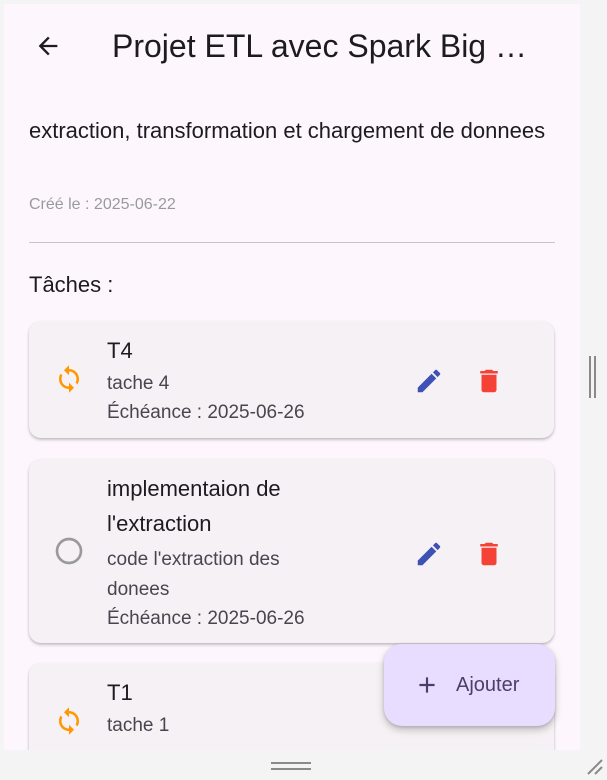 This screenshot has width=607, height=780. Describe the element at coordinates (593, 377) in the screenshot. I see `resize-grip-icon` at that location.